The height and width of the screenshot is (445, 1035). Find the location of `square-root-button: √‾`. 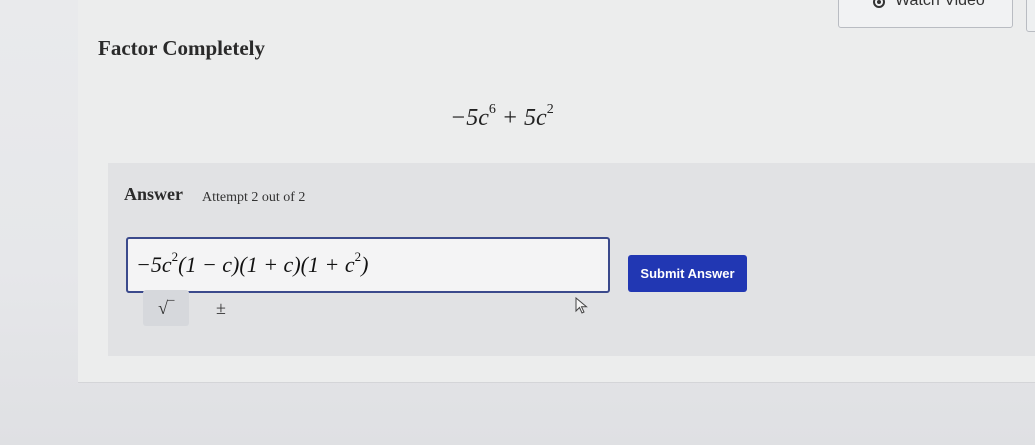

square-root-button: √‾ is located at coordinates (166, 308).